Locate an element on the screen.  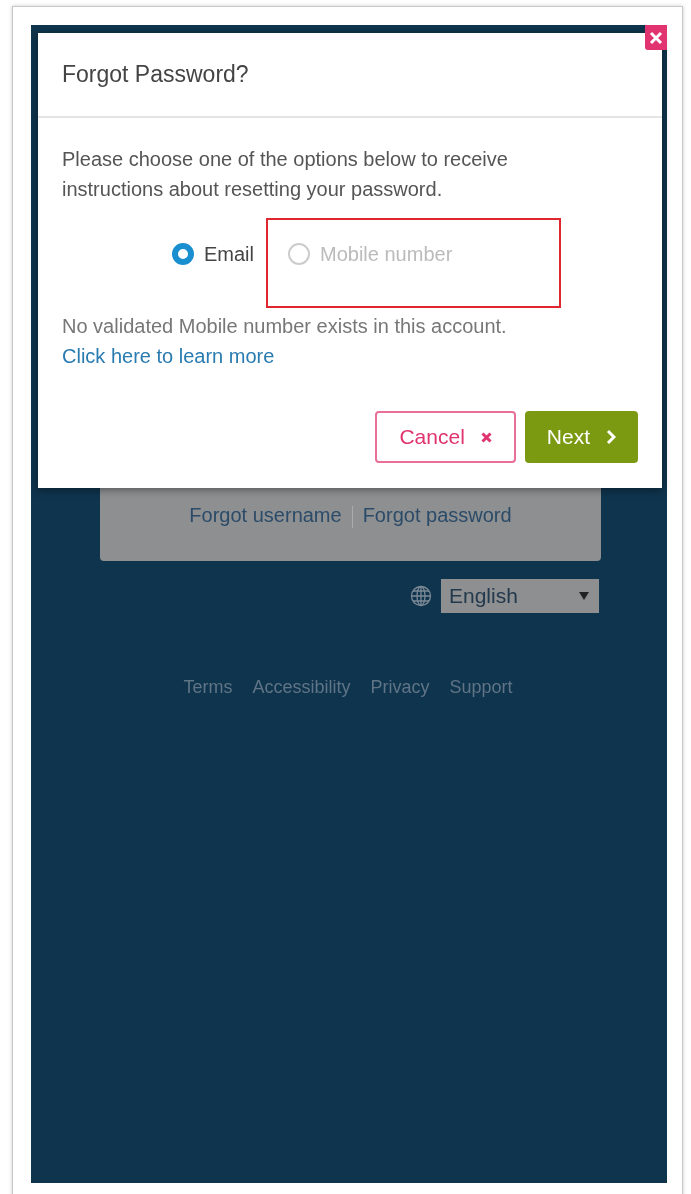
cancel-button: Cancel is located at coordinates (445, 437).